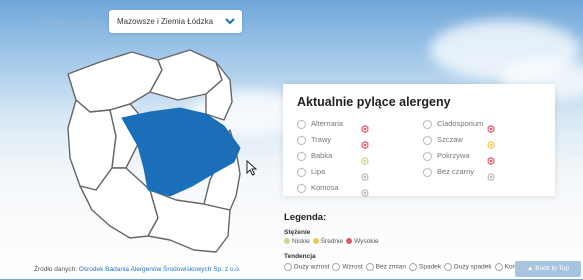  I want to click on chevron-down-icon, so click(230, 21).